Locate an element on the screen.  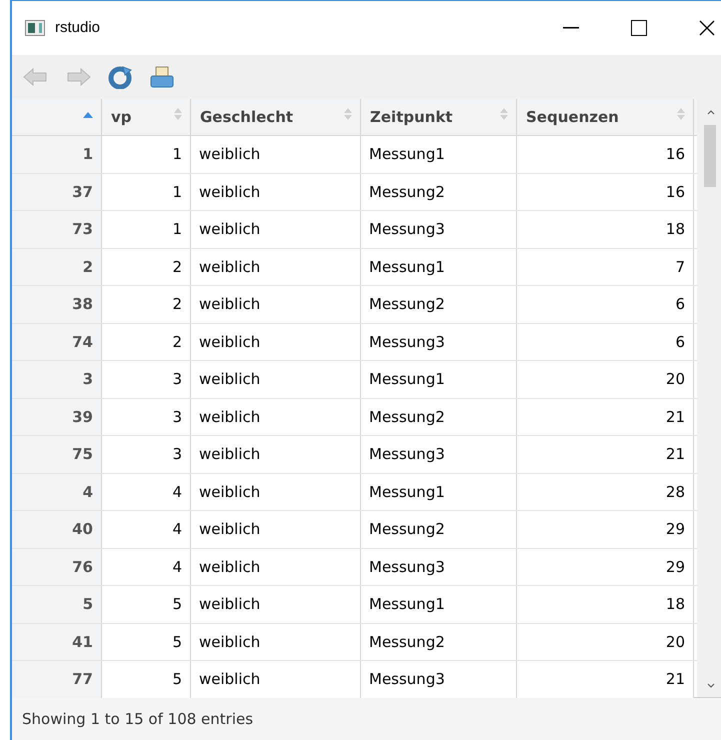
column-header-label: Geschlecht is located at coordinates (247, 117).